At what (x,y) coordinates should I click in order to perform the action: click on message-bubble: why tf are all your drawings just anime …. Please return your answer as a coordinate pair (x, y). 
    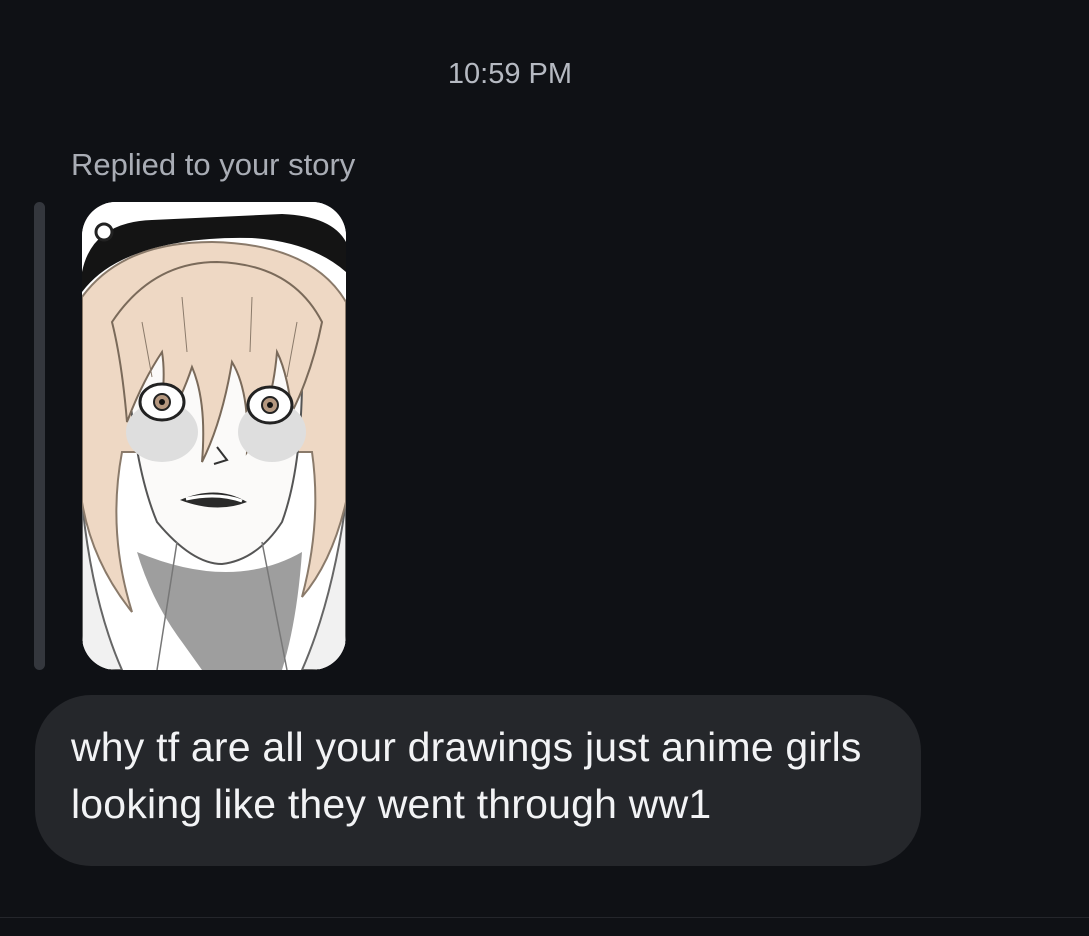
    Looking at the image, I should click on (478, 780).